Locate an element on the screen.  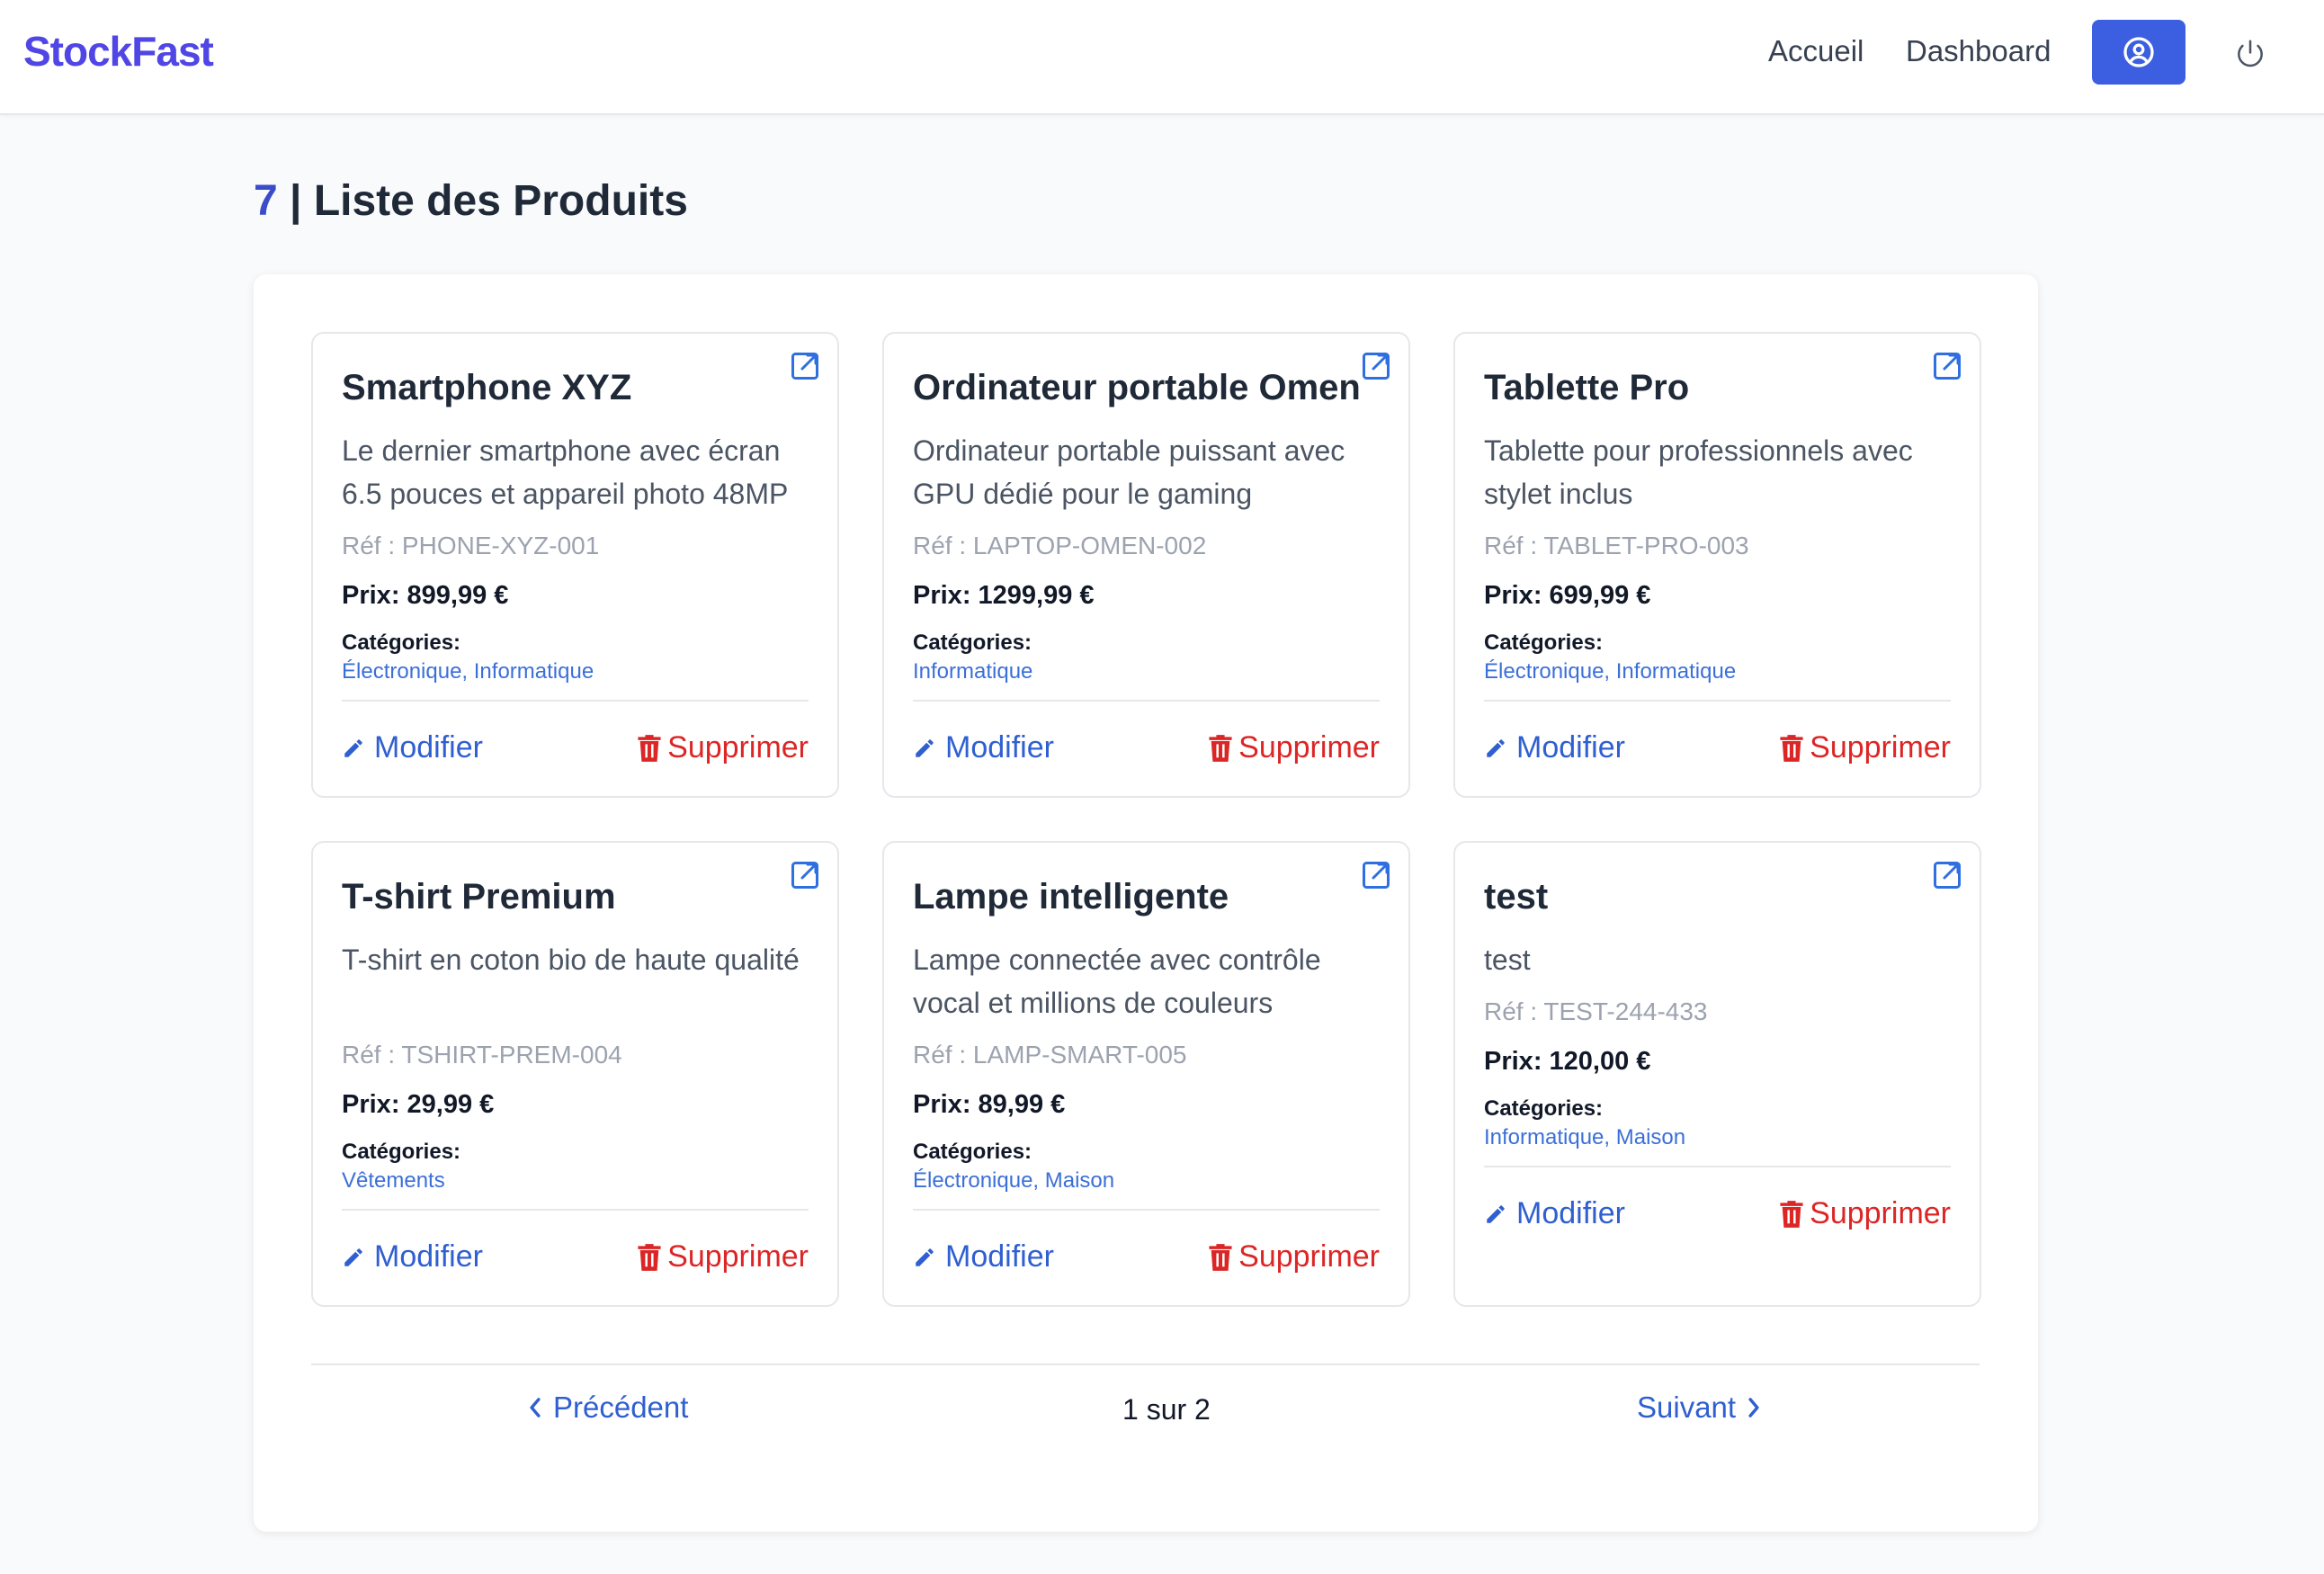
categories-value: Électronique, Maison is located at coordinates (1014, 1180).